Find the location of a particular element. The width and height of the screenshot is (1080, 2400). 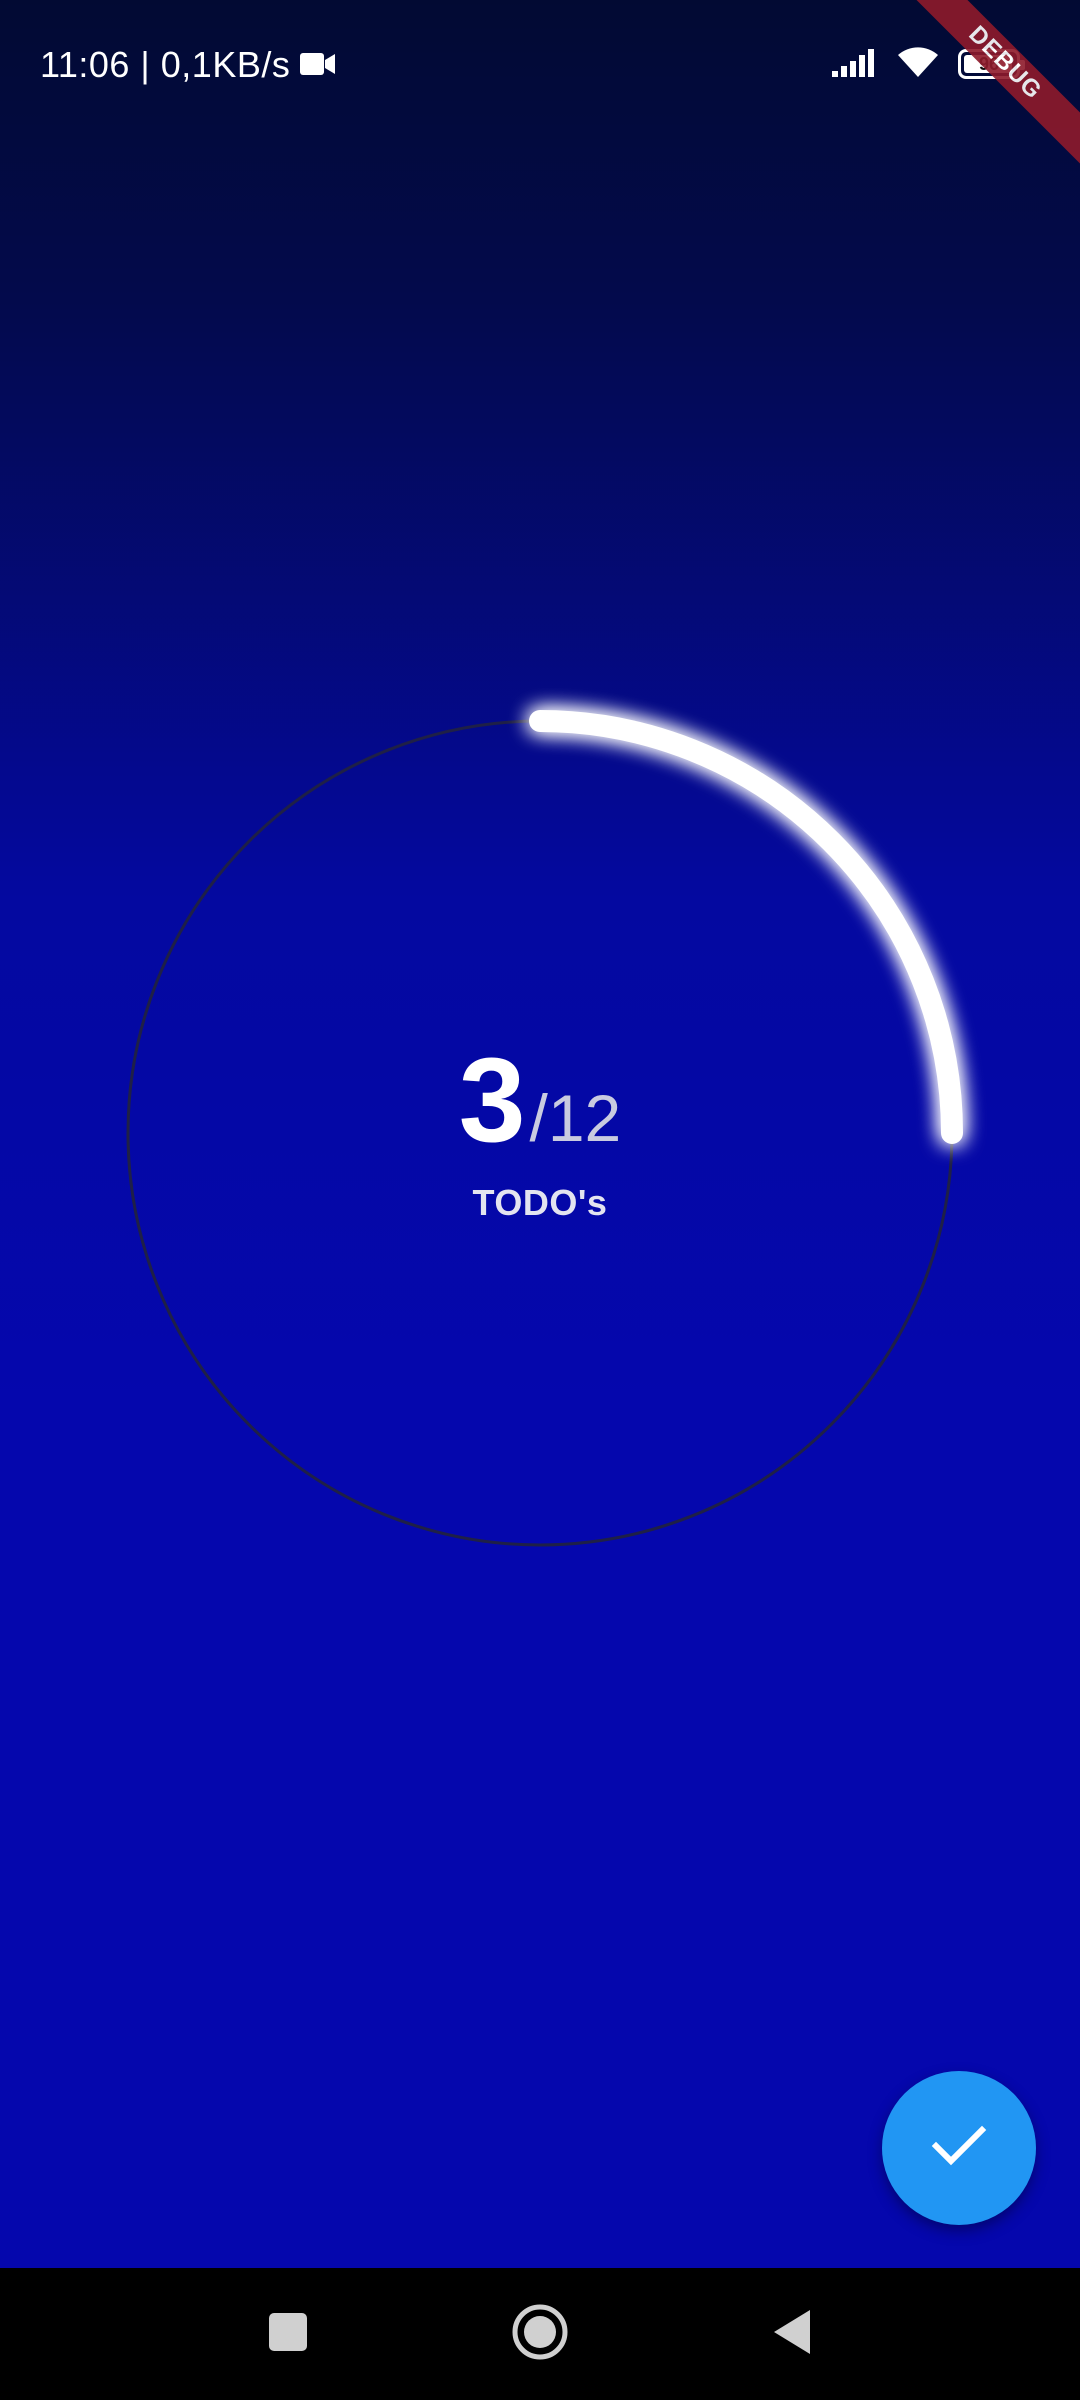

home-icon is located at coordinates (540, 2334).